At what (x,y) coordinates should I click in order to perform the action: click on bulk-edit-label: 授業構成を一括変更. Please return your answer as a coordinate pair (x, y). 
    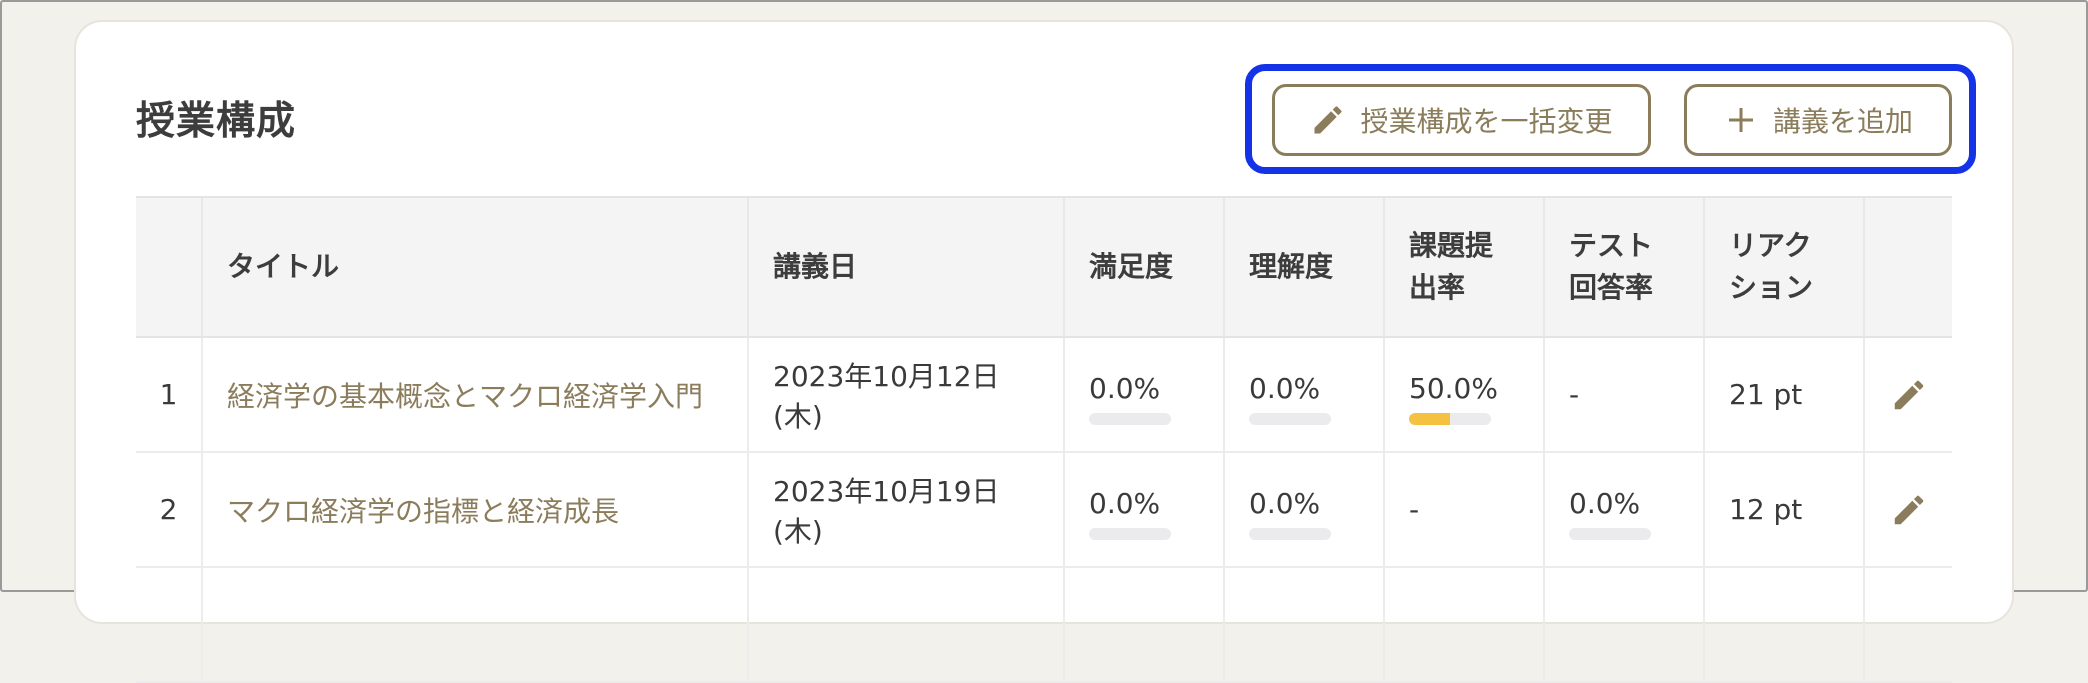
    Looking at the image, I should click on (1486, 121).